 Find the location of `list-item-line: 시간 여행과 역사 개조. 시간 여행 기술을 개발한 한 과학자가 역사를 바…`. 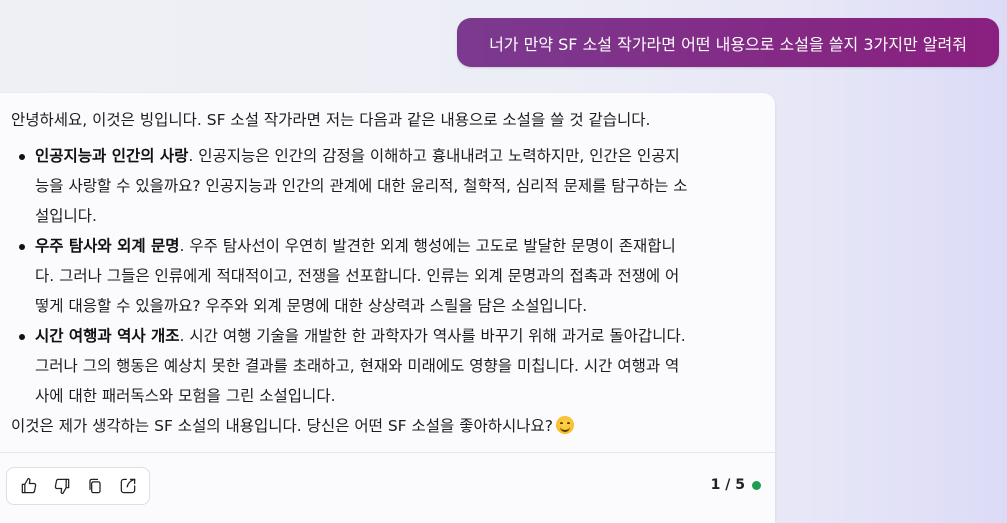

list-item-line: 시간 여행과 역사 개조. 시간 여행 기술을 개발한 한 과학자가 역사를 바… is located at coordinates (397, 336).